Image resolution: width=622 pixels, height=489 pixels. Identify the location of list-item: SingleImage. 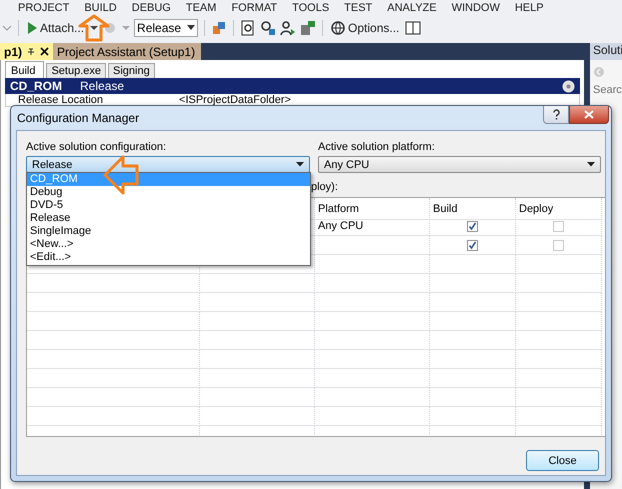
(168, 231).